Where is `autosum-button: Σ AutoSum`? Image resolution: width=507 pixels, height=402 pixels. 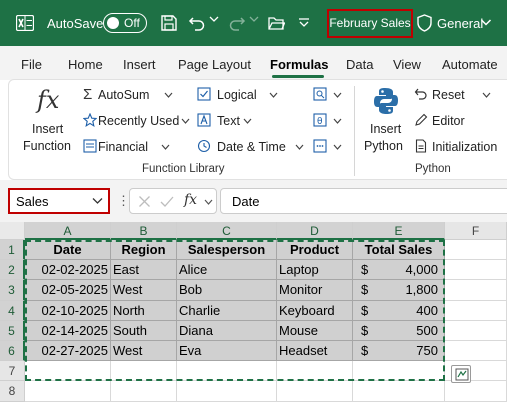 autosum-button: Σ AutoSum is located at coordinates (138, 96).